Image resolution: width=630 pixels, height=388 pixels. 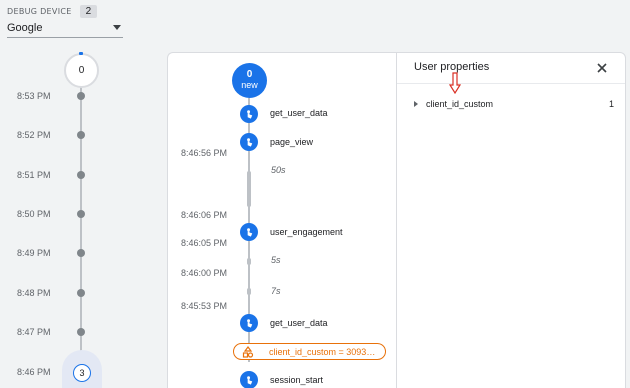 What do you see at coordinates (34, 253) in the screenshot?
I see `minute-time: 8:49 PM` at bounding box center [34, 253].